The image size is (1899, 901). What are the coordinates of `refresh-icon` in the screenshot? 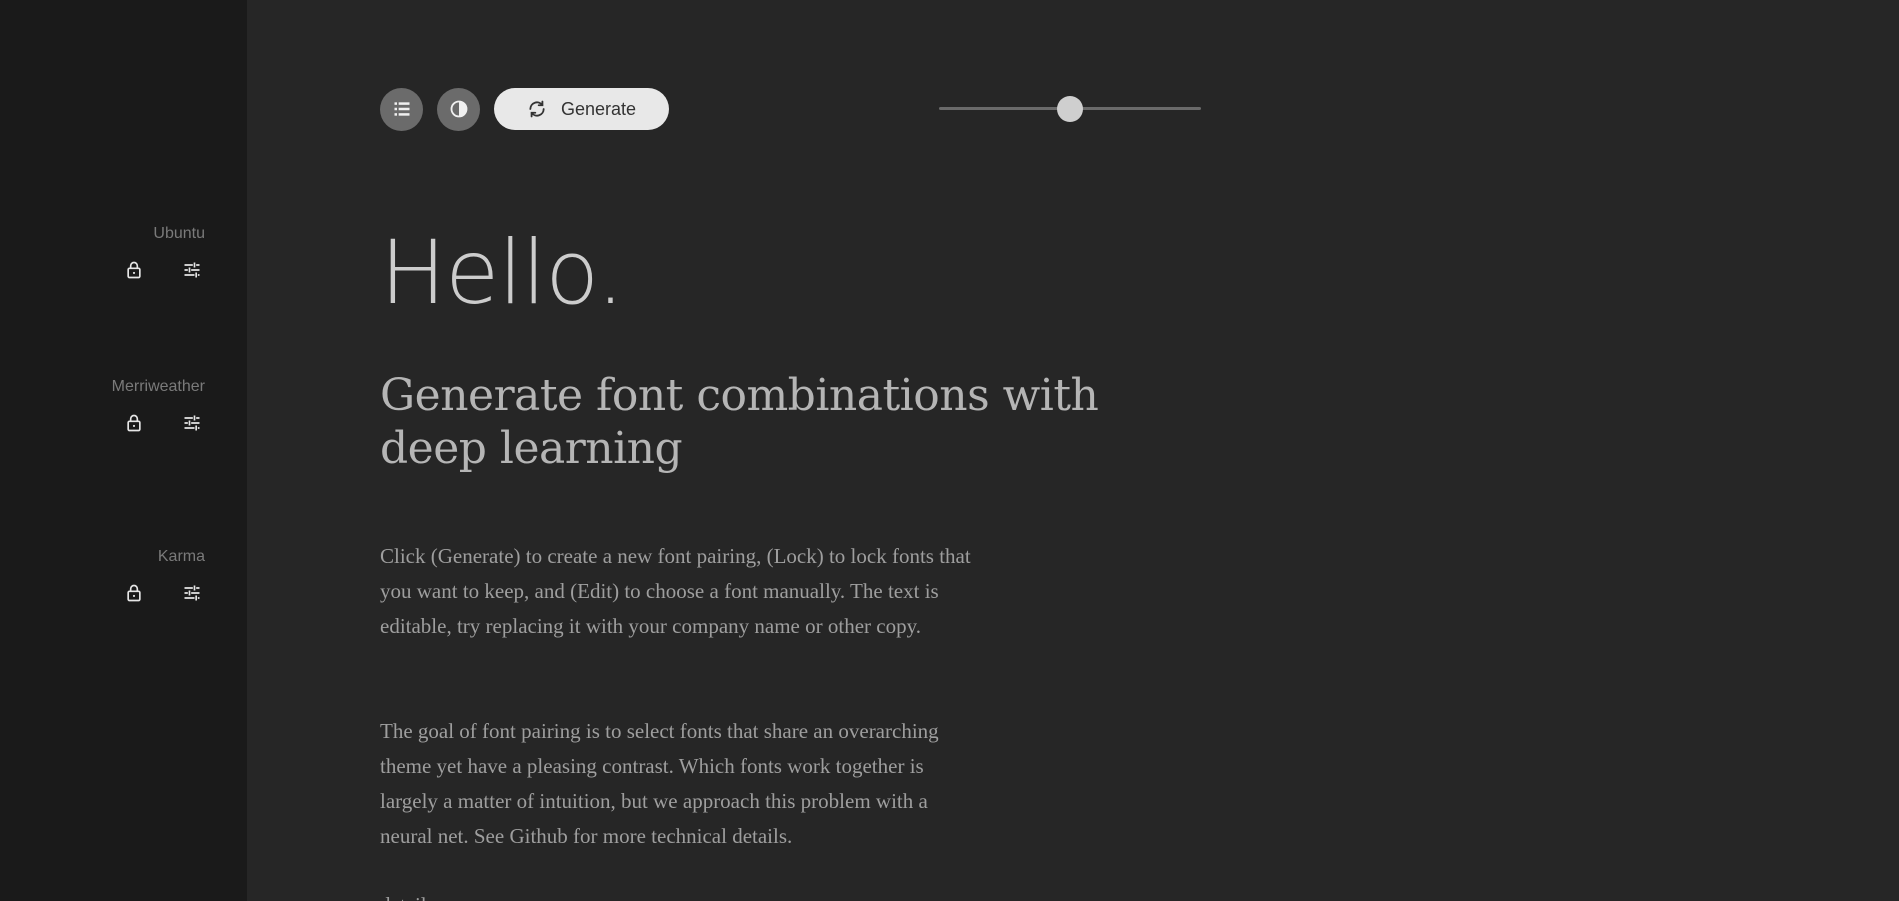 It's located at (537, 109).